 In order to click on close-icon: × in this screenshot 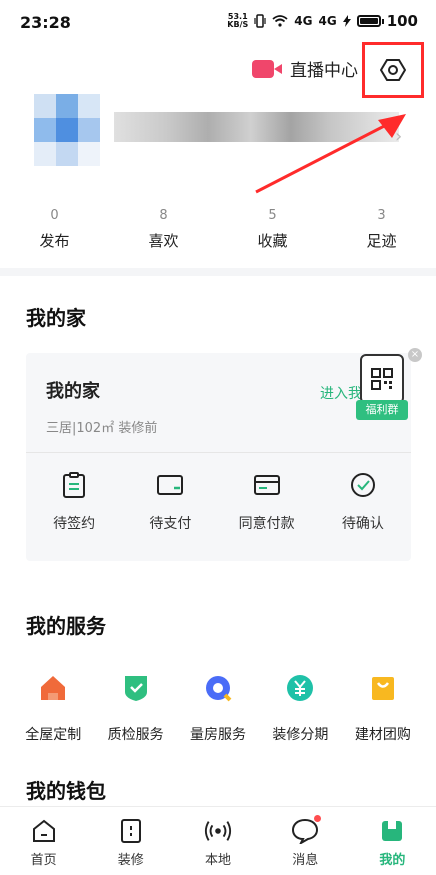, I will do `click(415, 355)`.